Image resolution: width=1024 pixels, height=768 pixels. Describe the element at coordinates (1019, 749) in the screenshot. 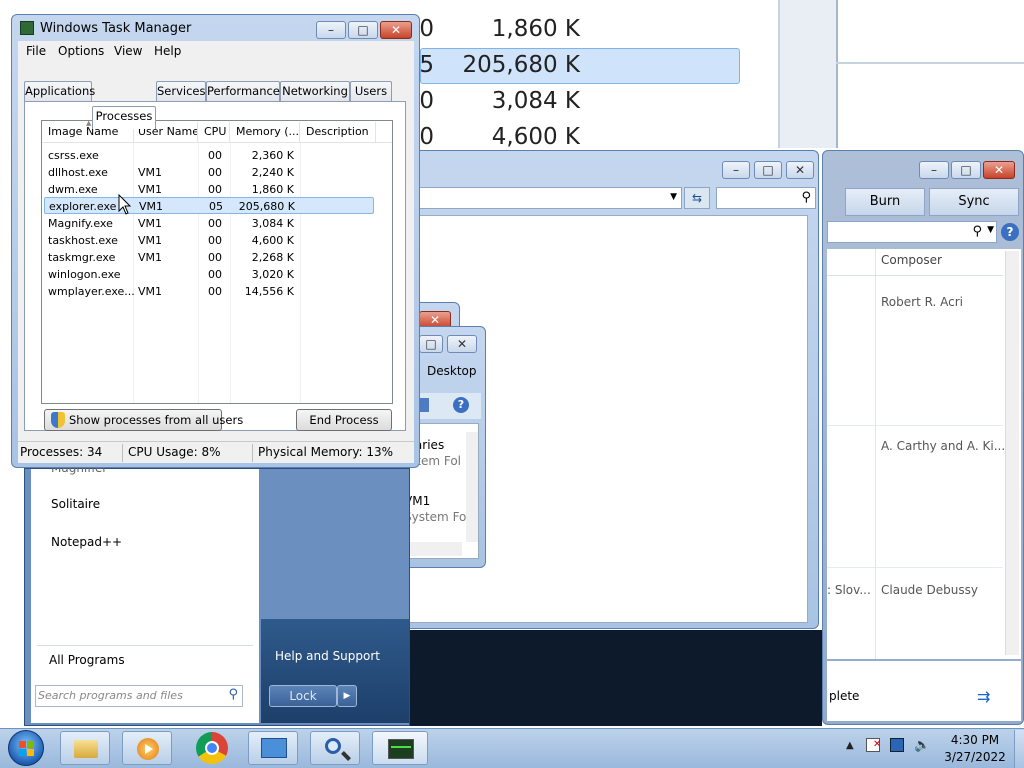

I see `show-desktop-button` at that location.